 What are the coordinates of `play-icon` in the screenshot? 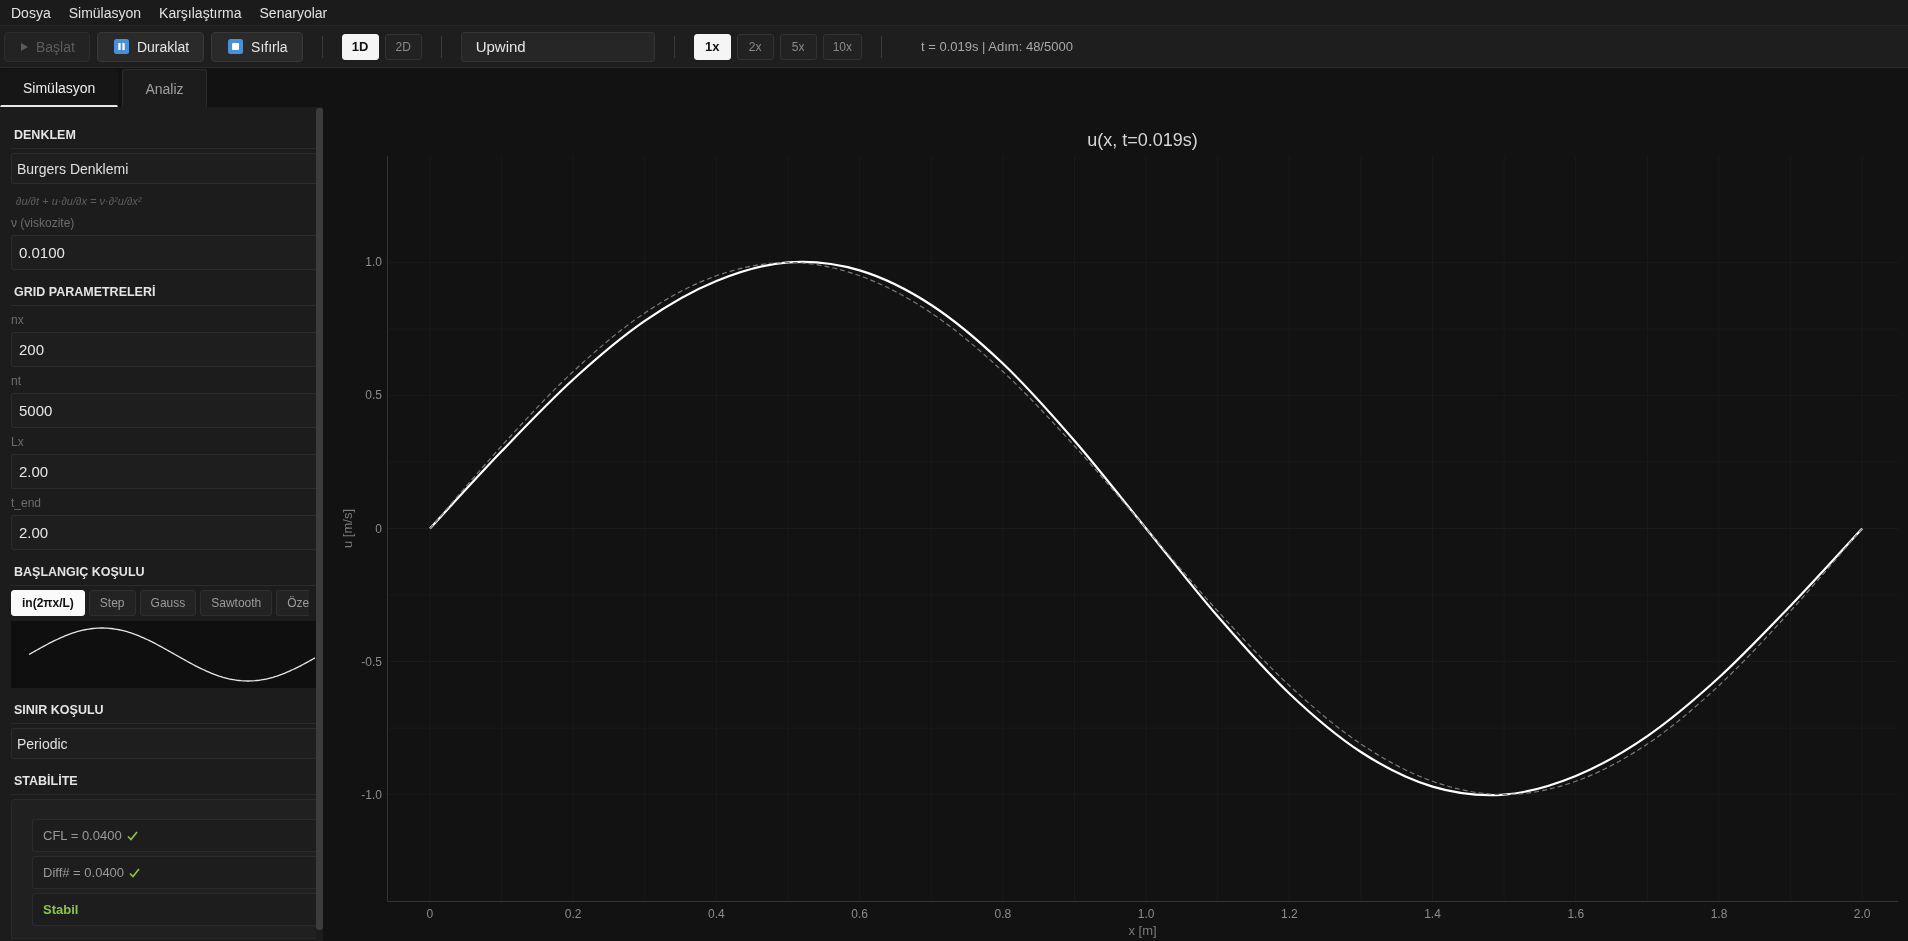 It's located at (24, 46).